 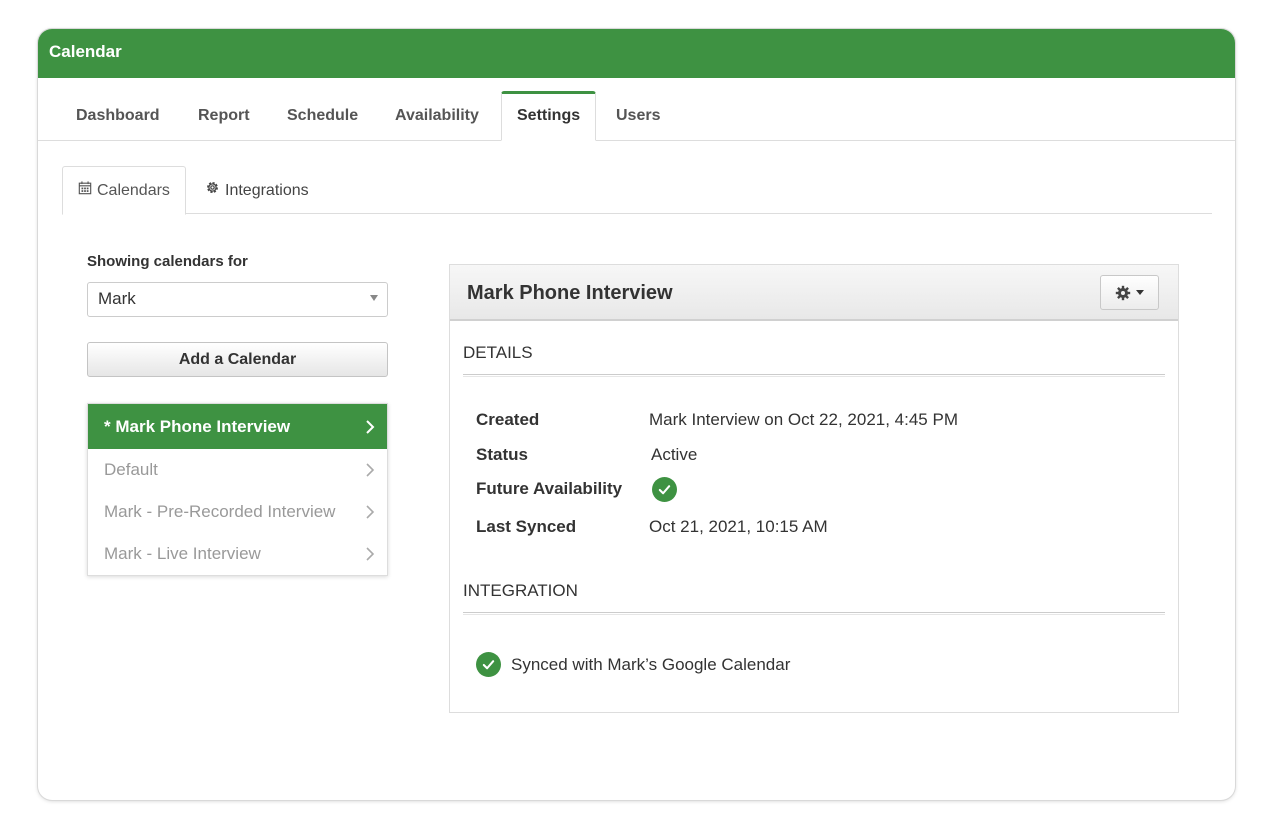 What do you see at coordinates (322, 116) in the screenshot?
I see `tab-schedule: Schedule` at bounding box center [322, 116].